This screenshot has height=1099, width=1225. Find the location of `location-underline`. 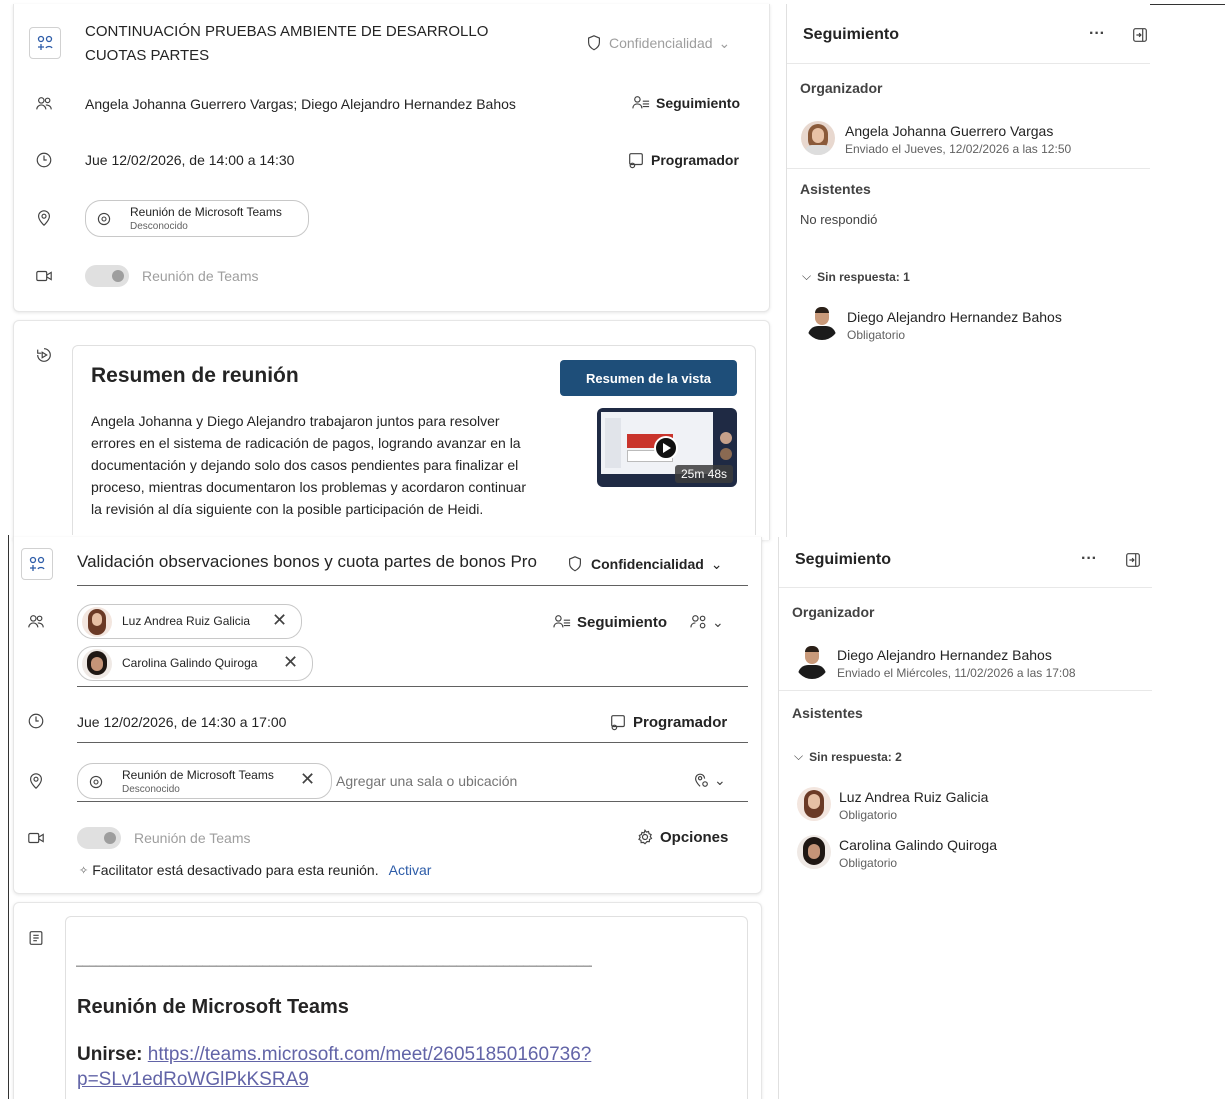

location-underline is located at coordinates (412, 801).